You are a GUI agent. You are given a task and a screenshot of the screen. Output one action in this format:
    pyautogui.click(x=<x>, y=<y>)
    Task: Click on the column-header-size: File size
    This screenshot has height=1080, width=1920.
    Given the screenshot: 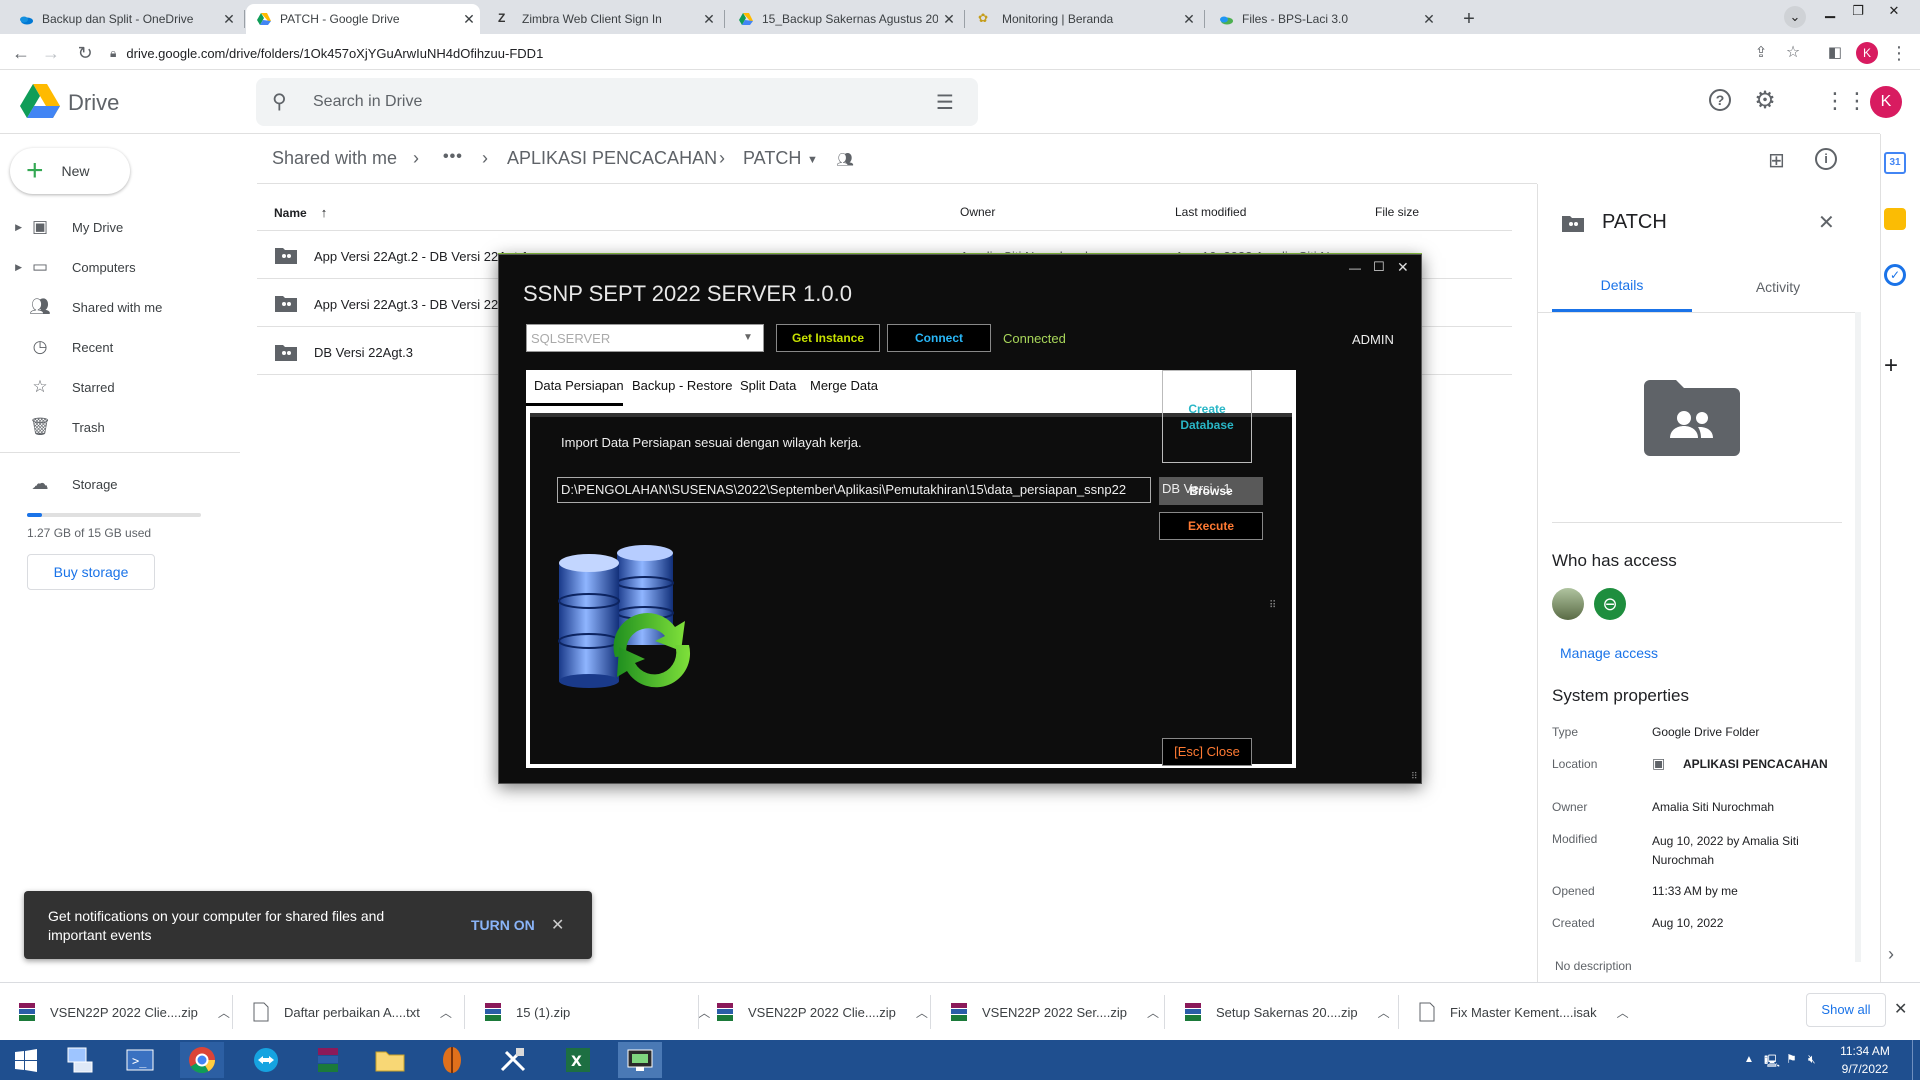 What is the action you would take?
    pyautogui.click(x=1397, y=212)
    